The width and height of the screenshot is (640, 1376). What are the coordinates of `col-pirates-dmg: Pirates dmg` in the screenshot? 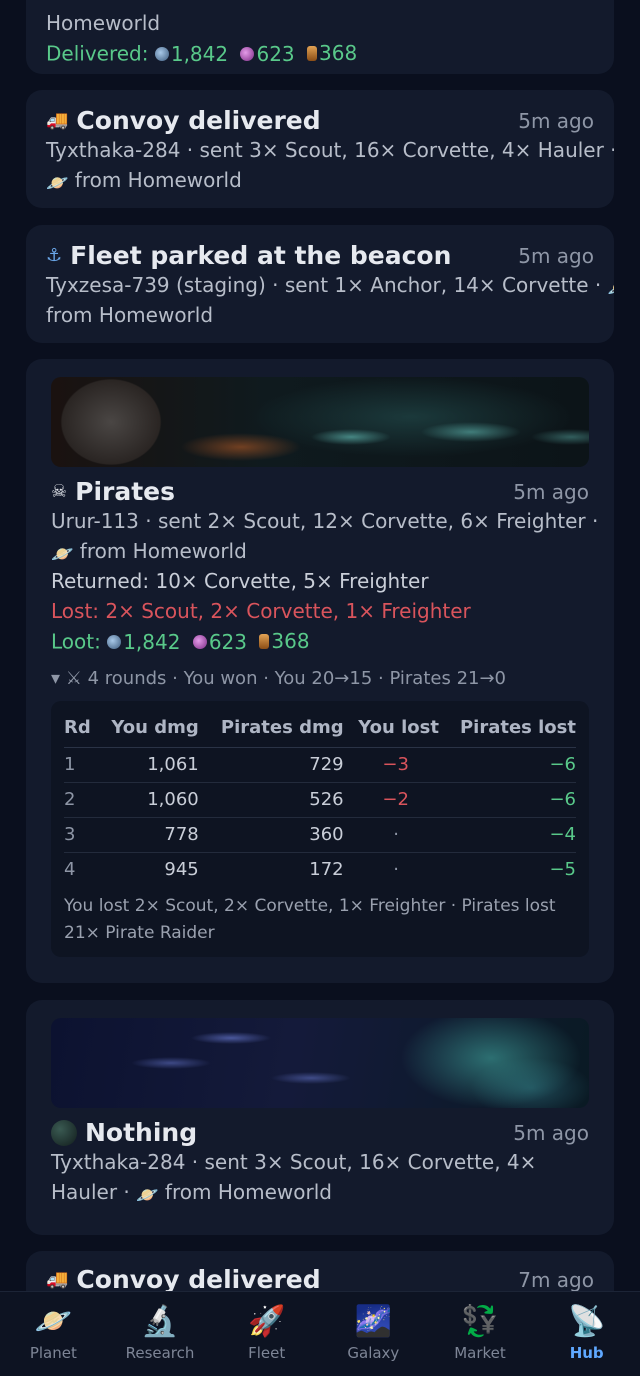 It's located at (271, 730).